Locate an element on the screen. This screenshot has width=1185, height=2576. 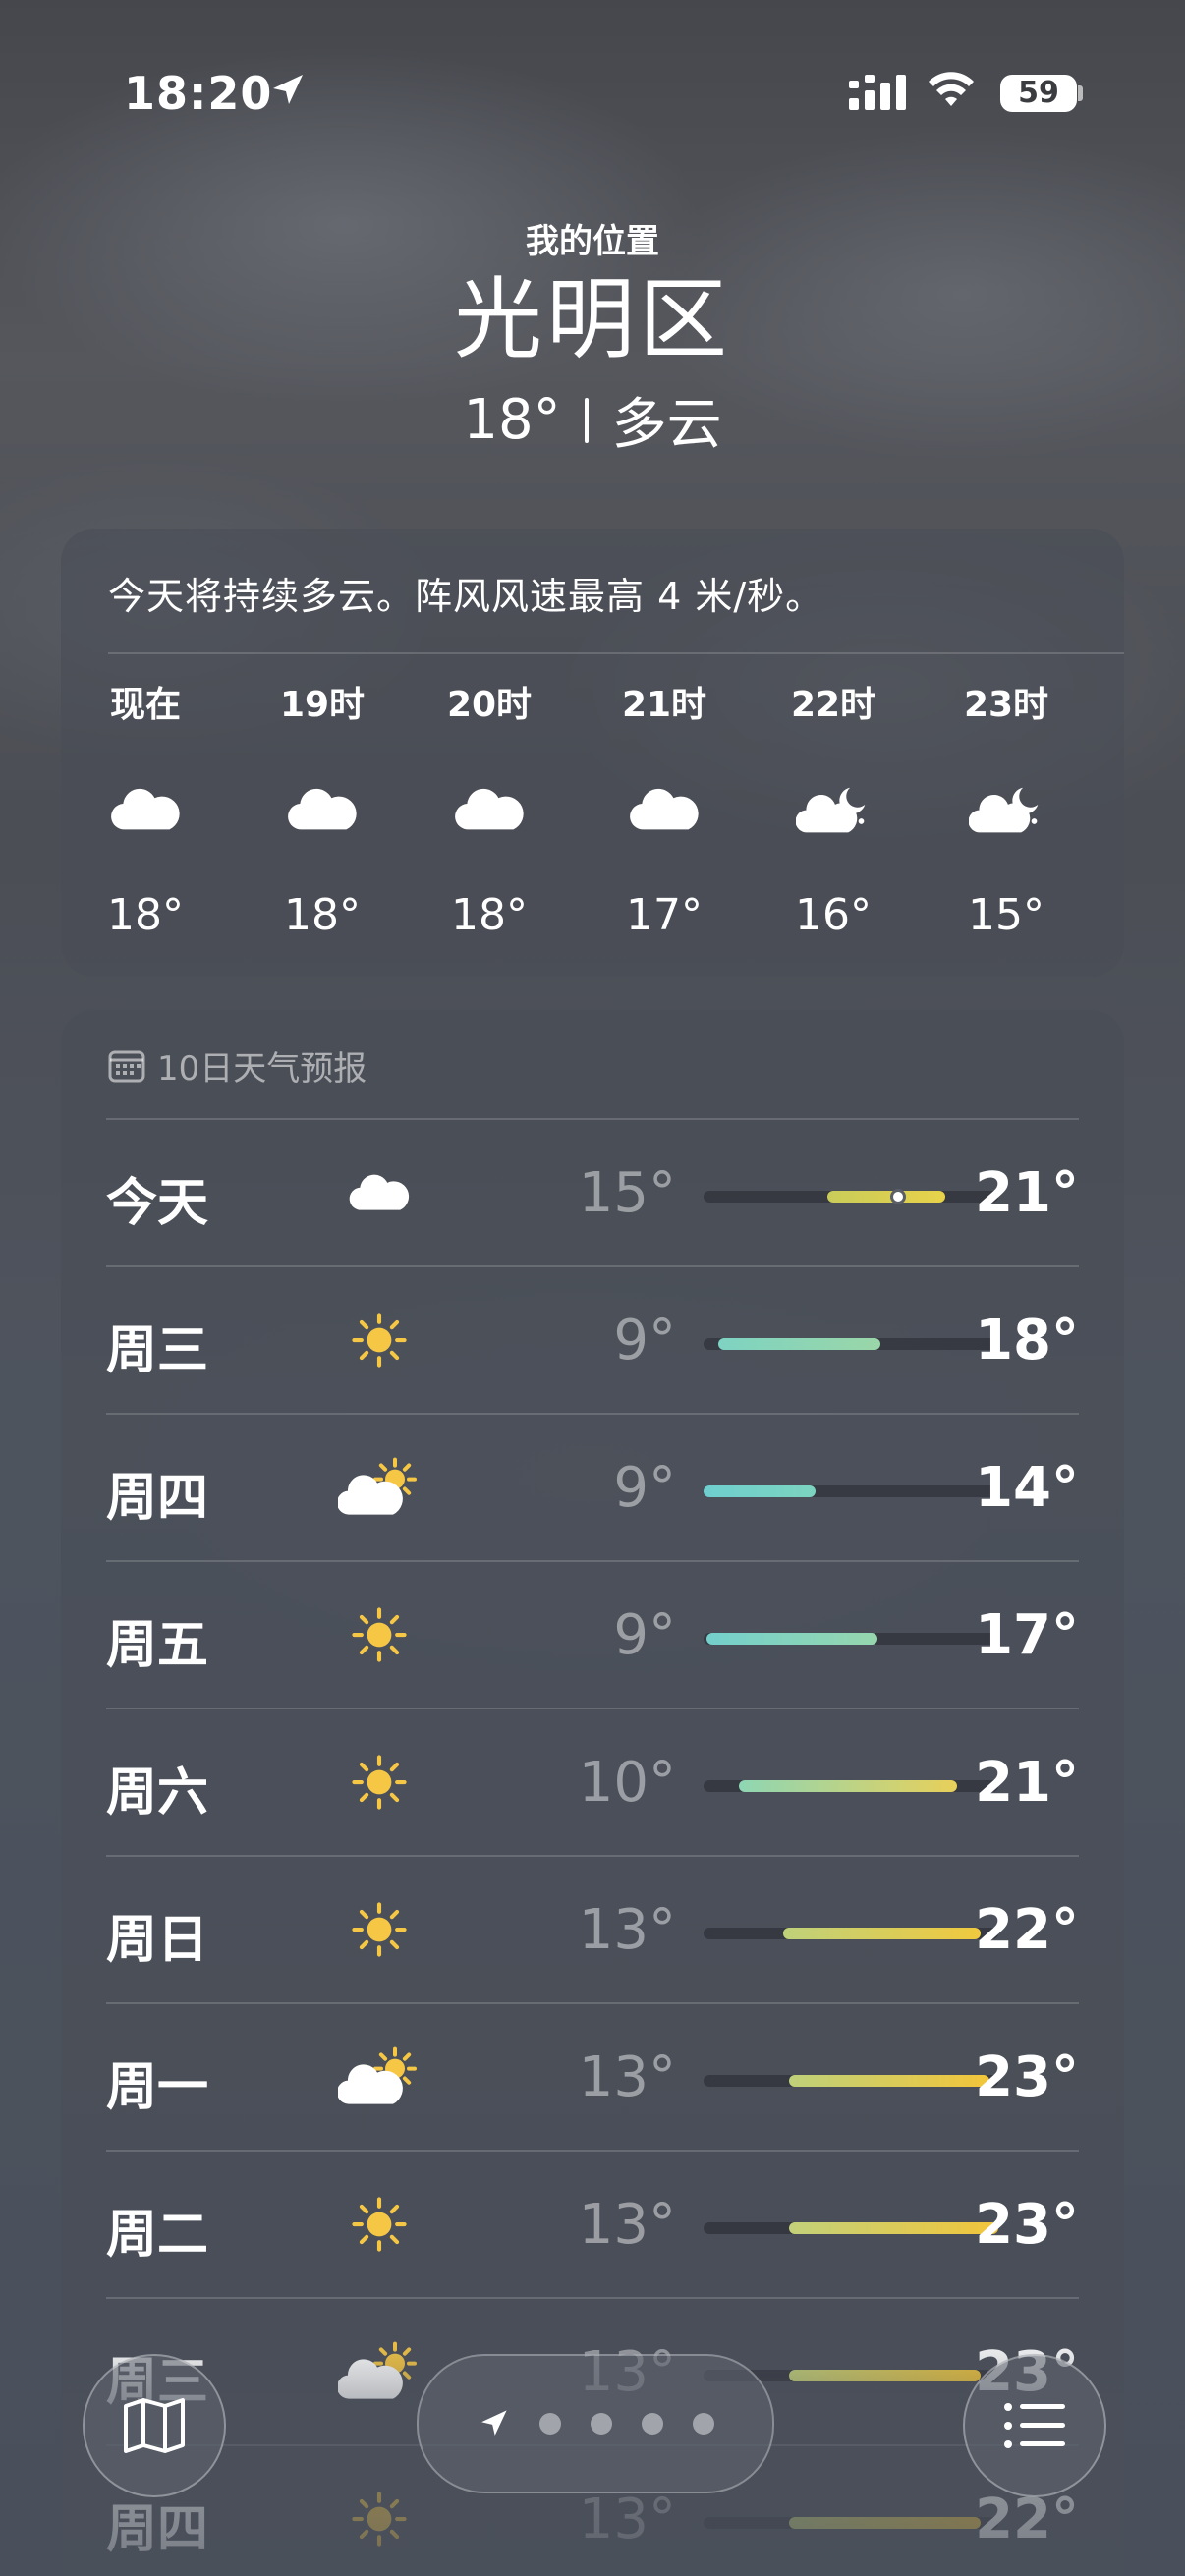
current-temperature: 18° is located at coordinates (512, 420).